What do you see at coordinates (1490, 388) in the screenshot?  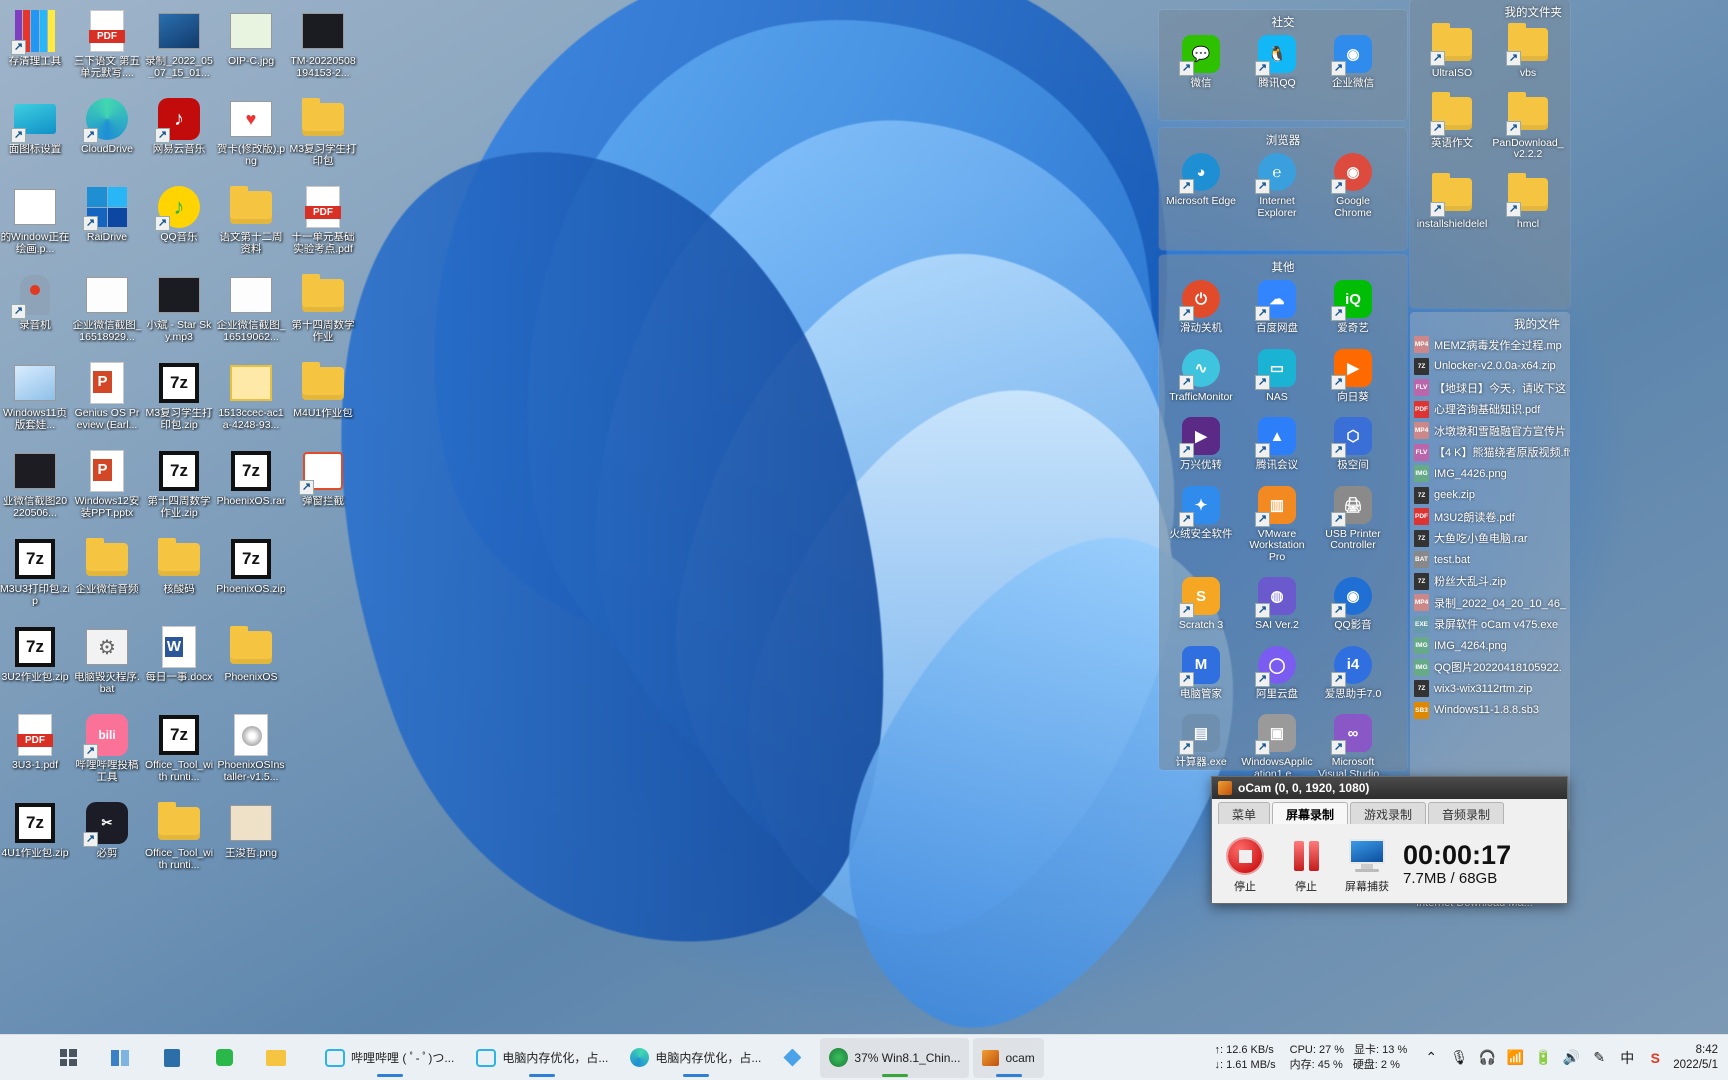 I see `file-list-item: FLV 【地球日】今天，请收下这` at bounding box center [1490, 388].